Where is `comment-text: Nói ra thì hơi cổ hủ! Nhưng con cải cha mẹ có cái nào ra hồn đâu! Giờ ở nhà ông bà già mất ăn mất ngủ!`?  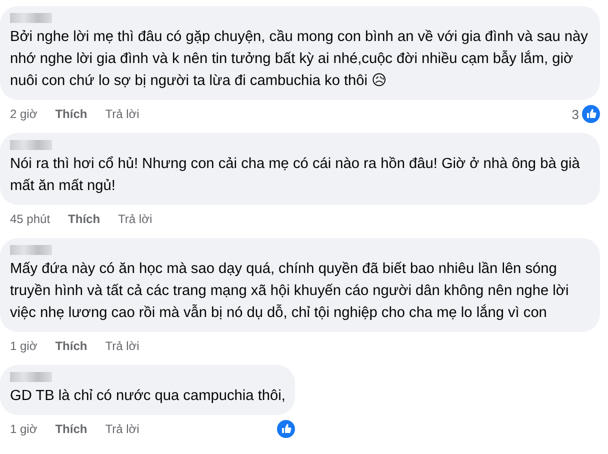
comment-text: Nói ra thì hơi cổ hủ! Nhưng con cải cha mẹ có cái nào ra hồn đâu! Giờ ở nhà ông bà già mất ăn mất ngủ! is located at coordinates (295, 175).